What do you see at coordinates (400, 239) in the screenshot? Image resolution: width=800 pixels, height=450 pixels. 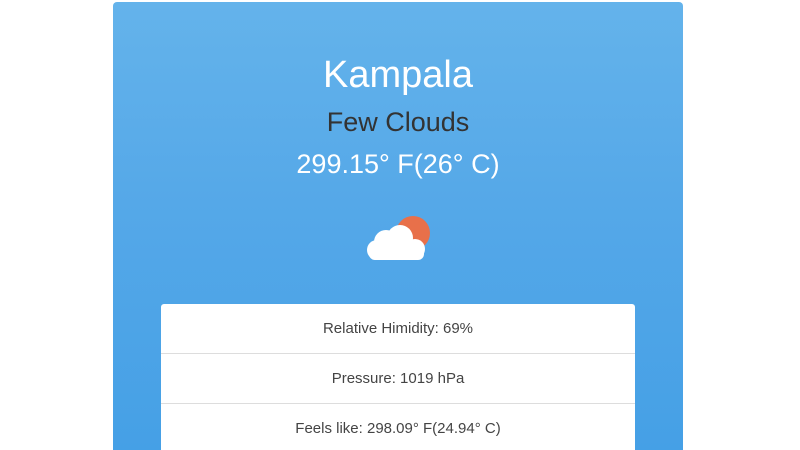 I see `few-clouds-icon` at bounding box center [400, 239].